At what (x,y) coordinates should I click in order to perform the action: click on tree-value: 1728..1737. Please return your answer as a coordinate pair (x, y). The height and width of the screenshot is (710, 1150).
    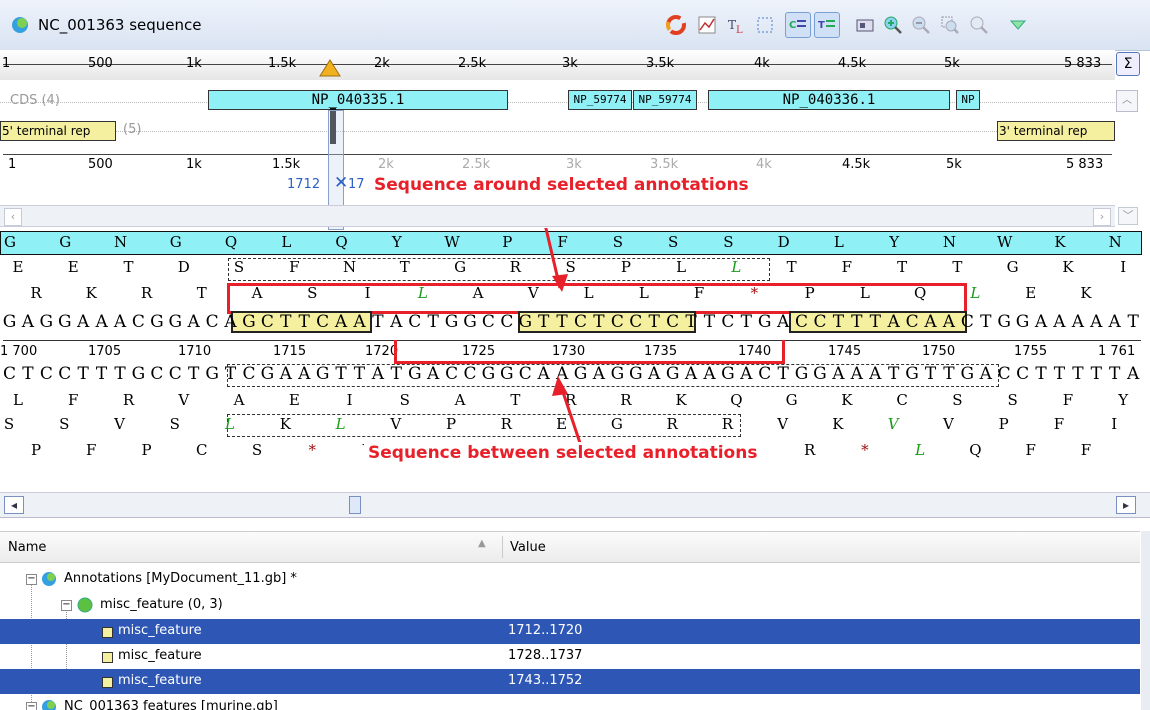
    Looking at the image, I should click on (545, 655).